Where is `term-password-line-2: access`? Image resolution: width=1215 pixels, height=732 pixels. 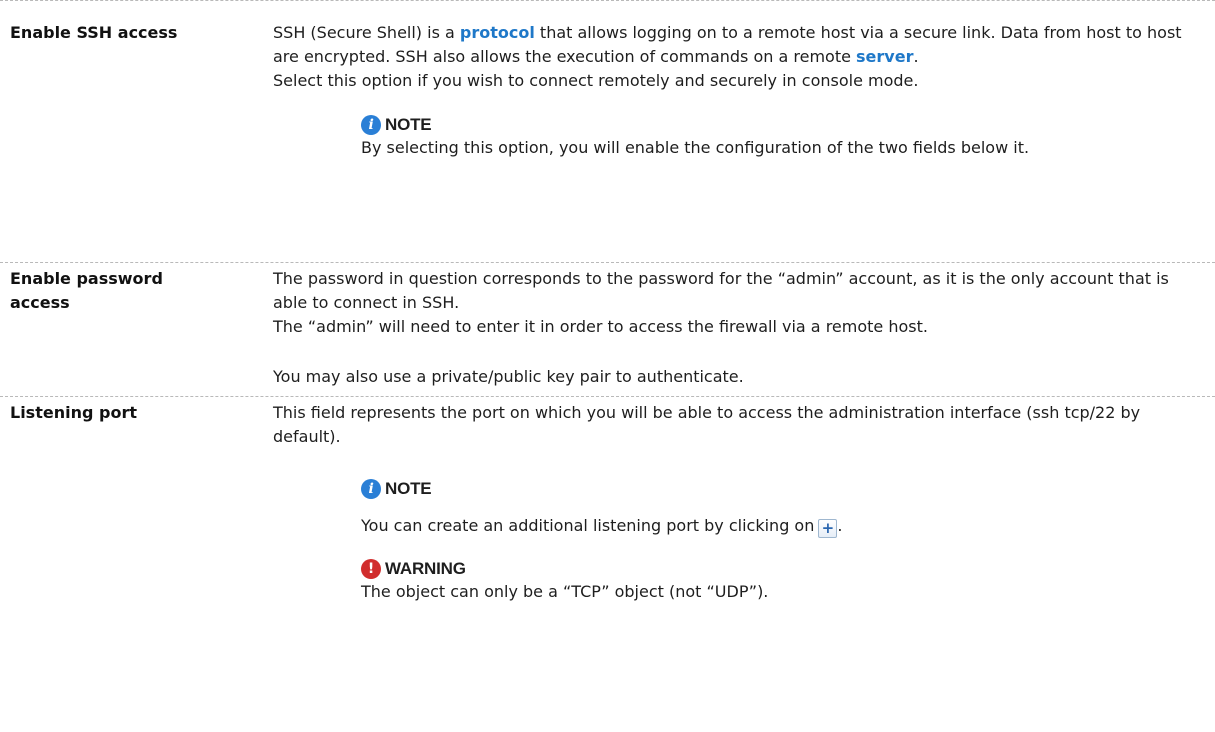
term-password-line-2: access is located at coordinates (40, 302).